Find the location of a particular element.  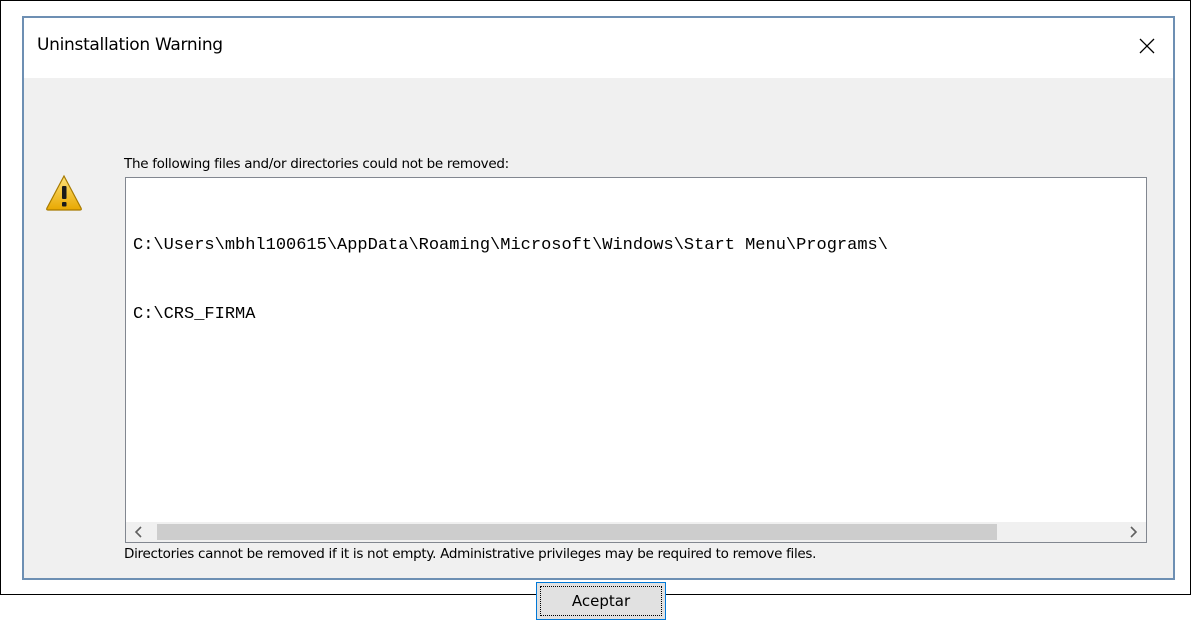

ok-button: Aceptar is located at coordinates (601, 601).